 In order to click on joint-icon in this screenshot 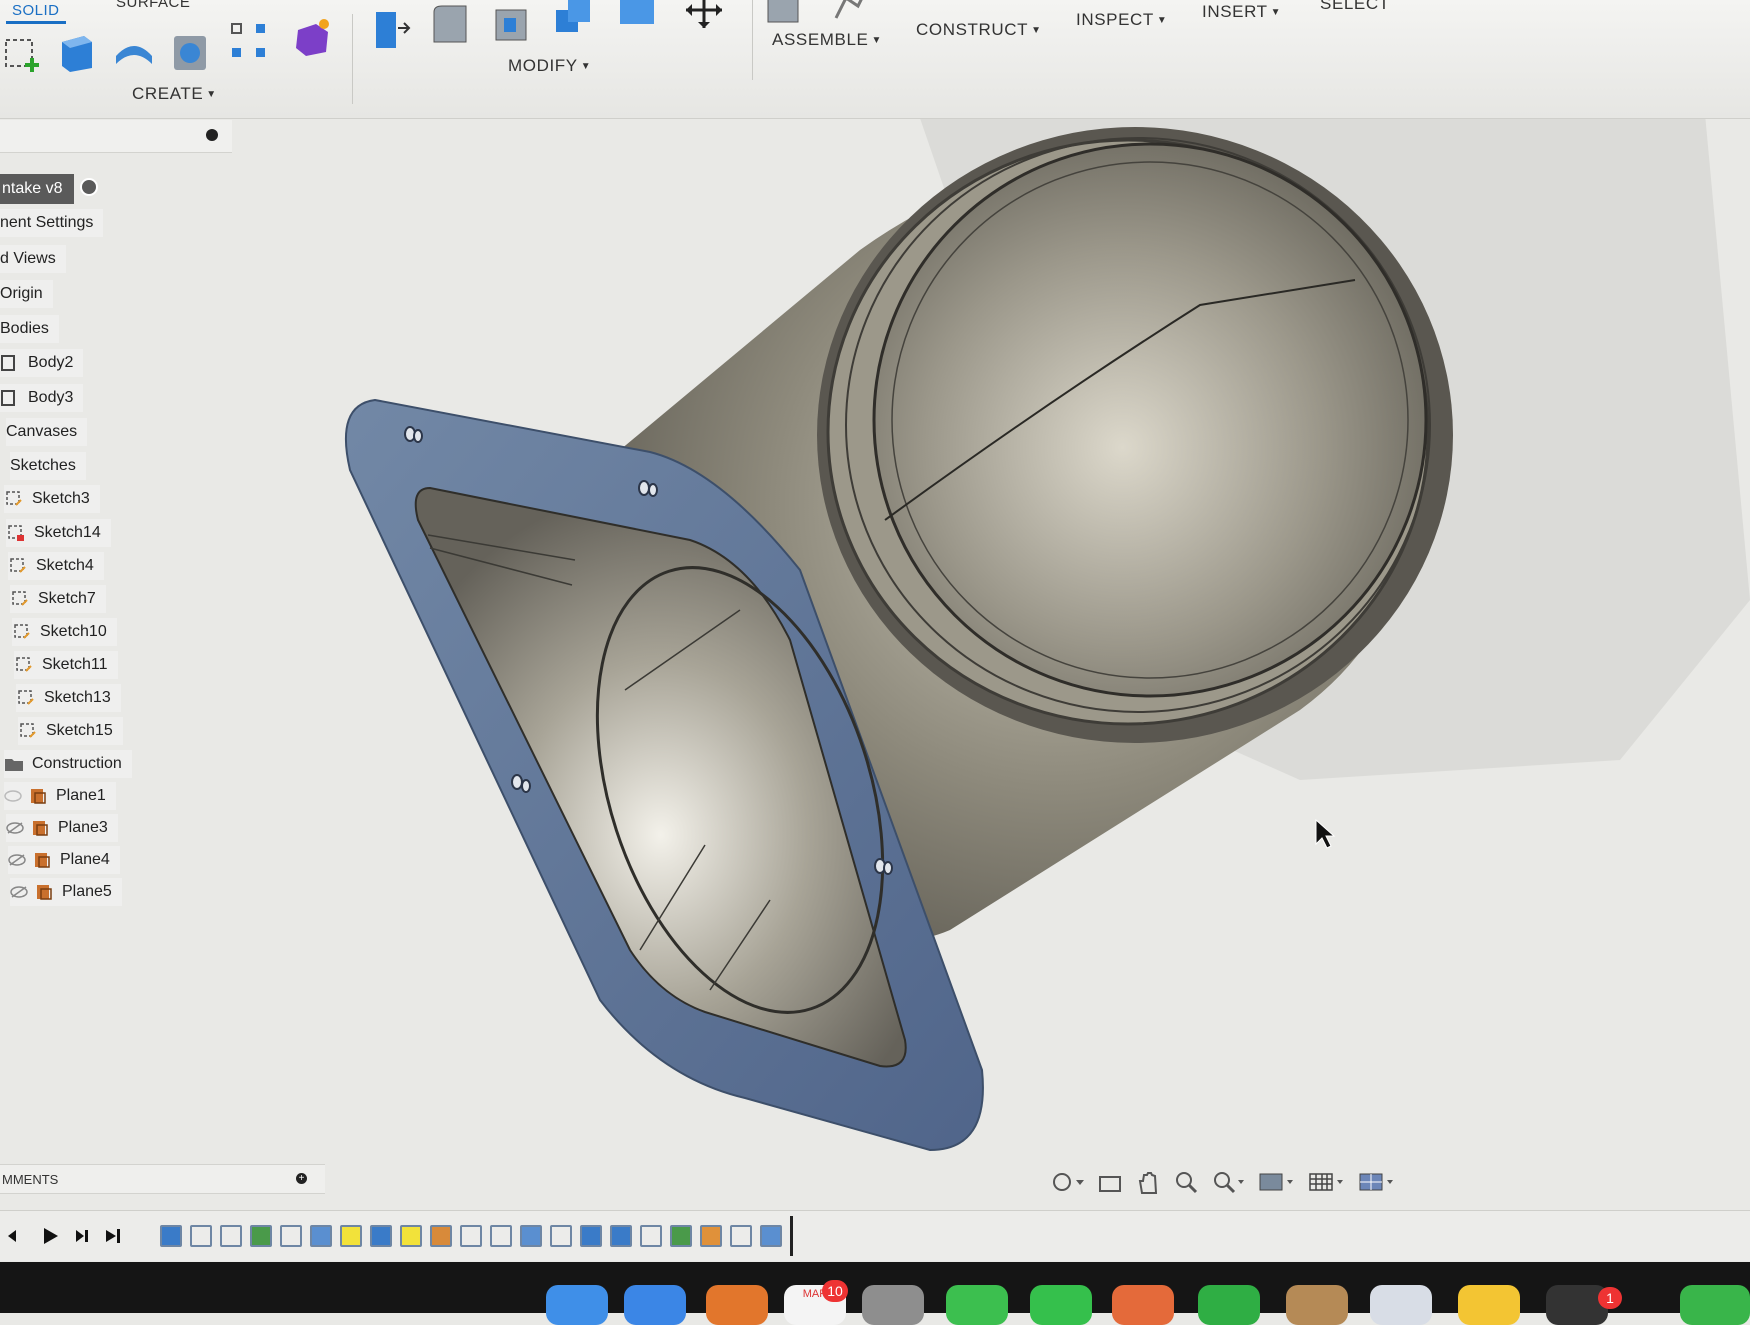, I will do `click(852, 11)`.